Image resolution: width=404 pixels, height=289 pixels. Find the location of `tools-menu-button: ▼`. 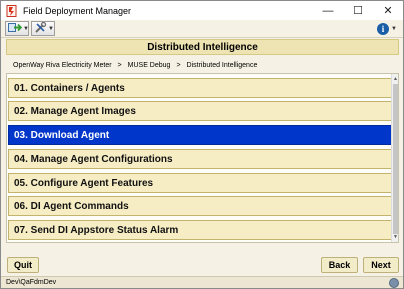

tools-menu-button: ▼ is located at coordinates (43, 28).